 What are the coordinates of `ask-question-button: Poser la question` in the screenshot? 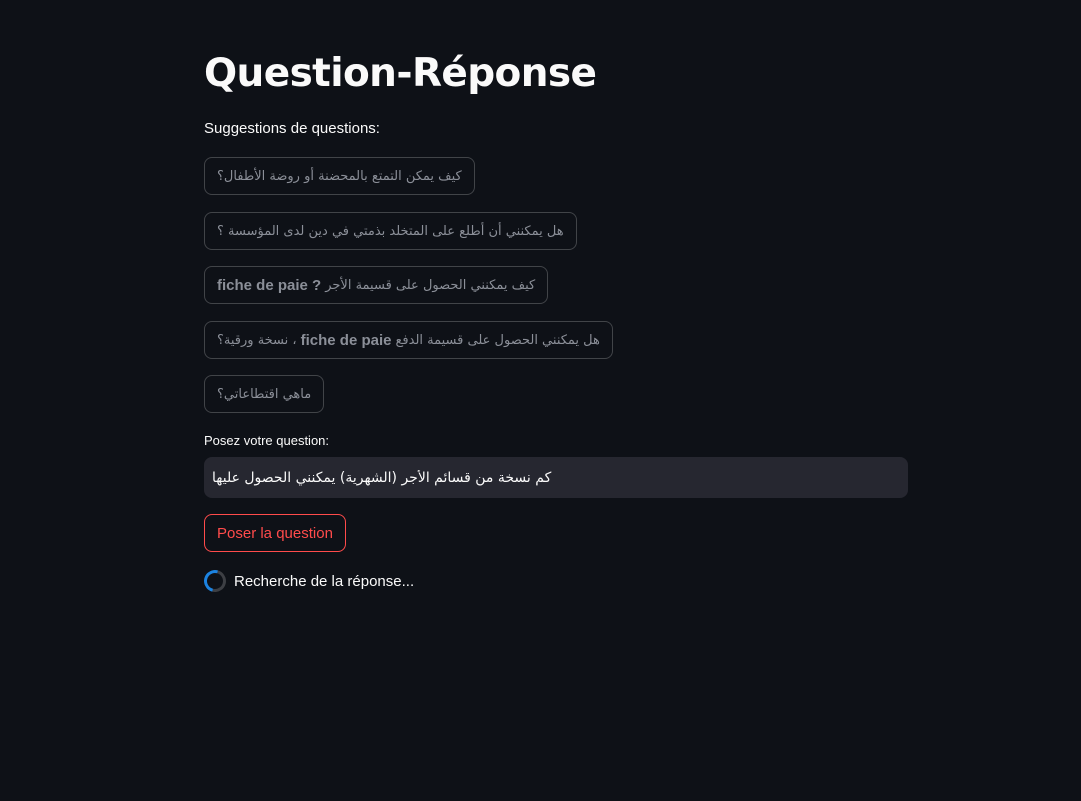 It's located at (275, 533).